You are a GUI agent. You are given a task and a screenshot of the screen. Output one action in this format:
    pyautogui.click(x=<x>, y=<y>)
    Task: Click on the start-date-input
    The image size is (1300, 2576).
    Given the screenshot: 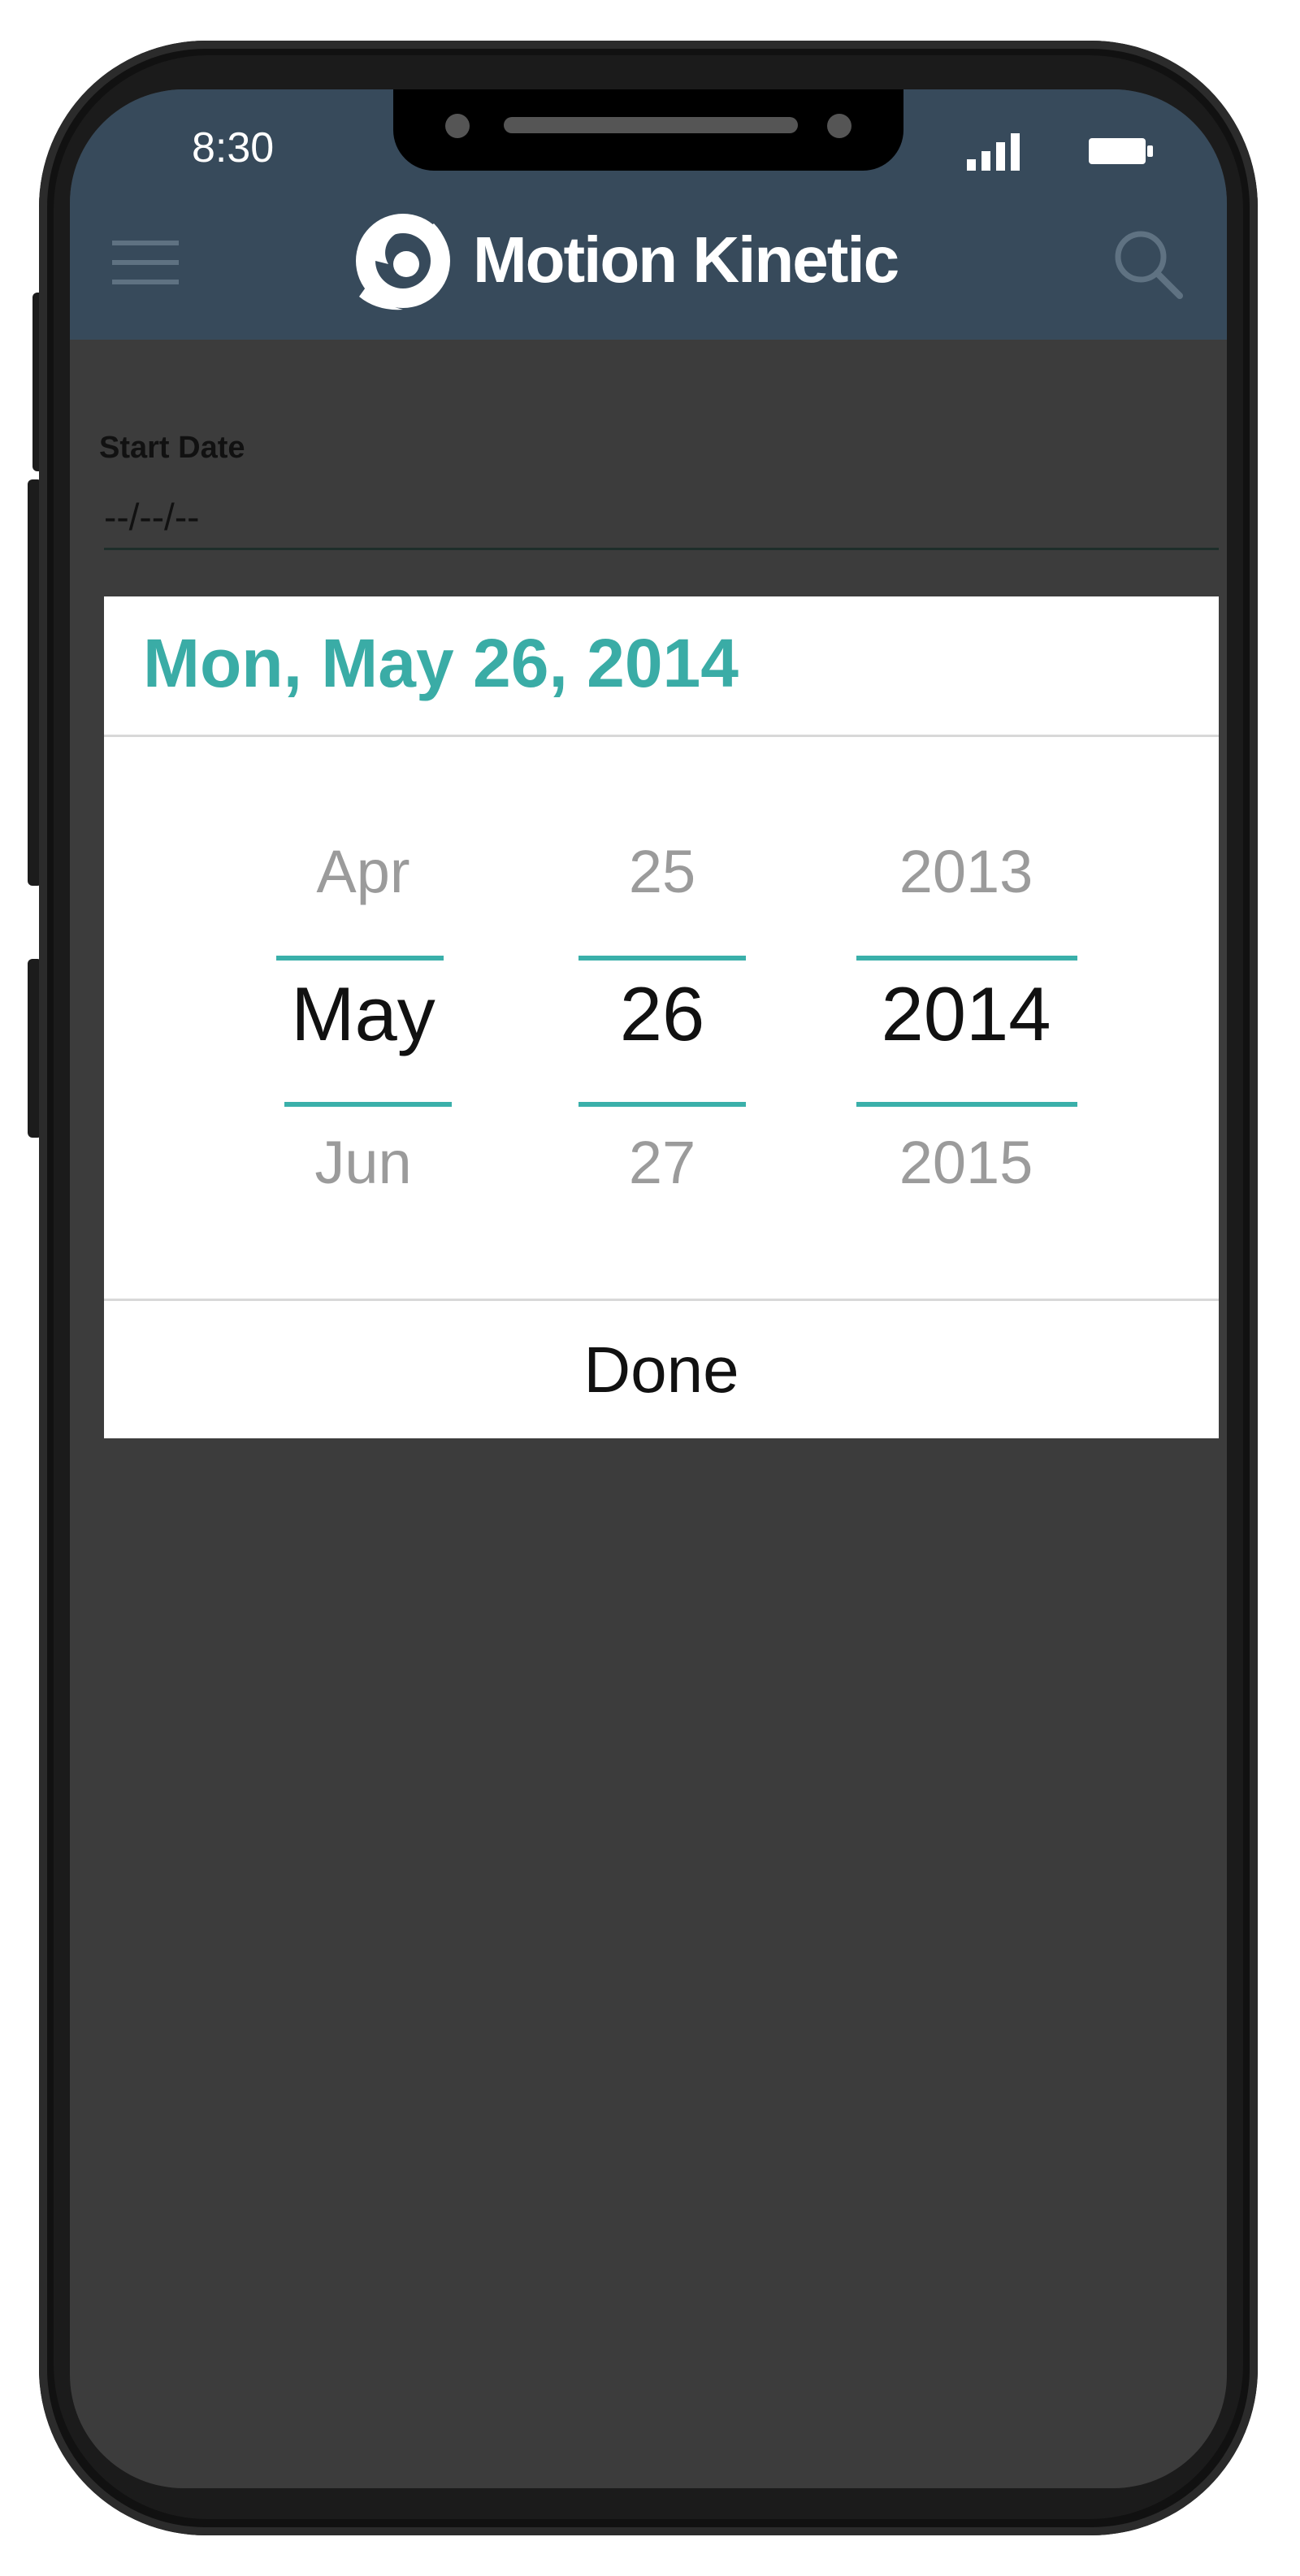 What is the action you would take?
    pyautogui.click(x=661, y=518)
    